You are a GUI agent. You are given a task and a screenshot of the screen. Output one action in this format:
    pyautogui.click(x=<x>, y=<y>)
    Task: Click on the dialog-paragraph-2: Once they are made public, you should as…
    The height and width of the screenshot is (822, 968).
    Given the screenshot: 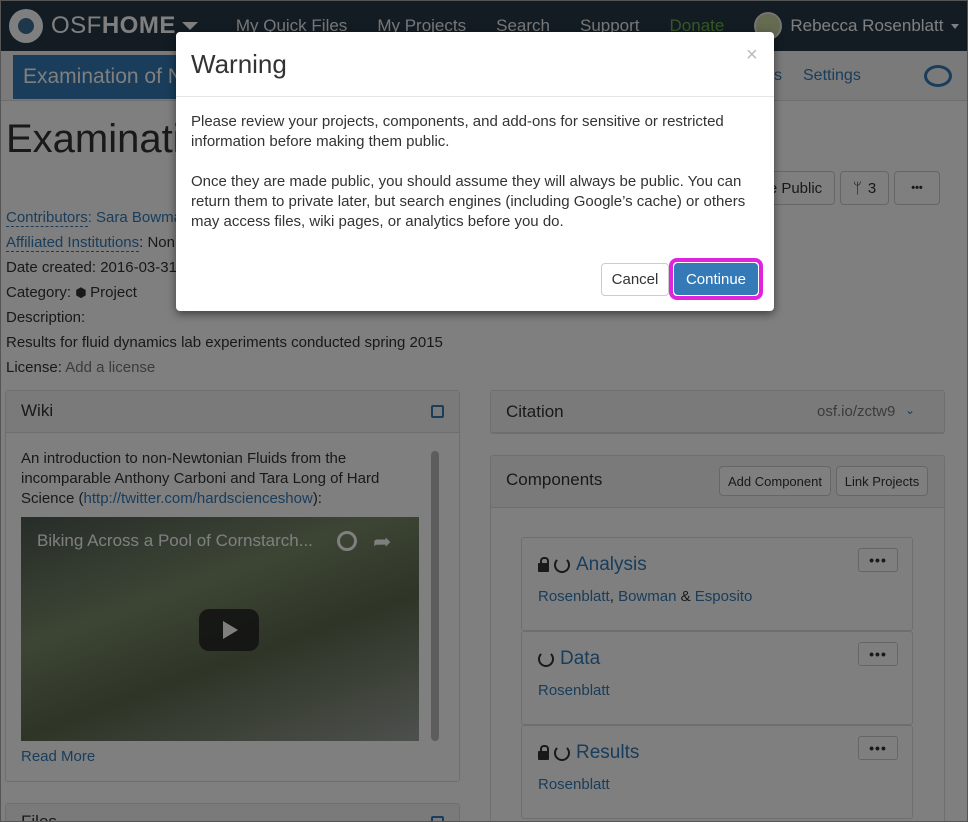 What is the action you would take?
    pyautogui.click(x=468, y=201)
    